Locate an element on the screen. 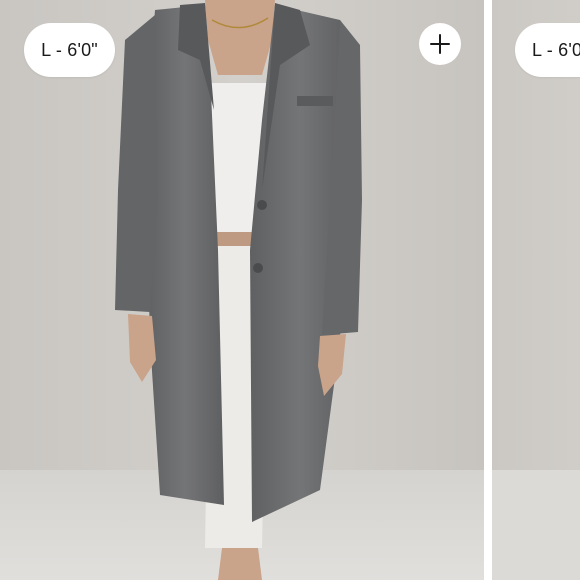  slide-divider is located at coordinates (488, 290).